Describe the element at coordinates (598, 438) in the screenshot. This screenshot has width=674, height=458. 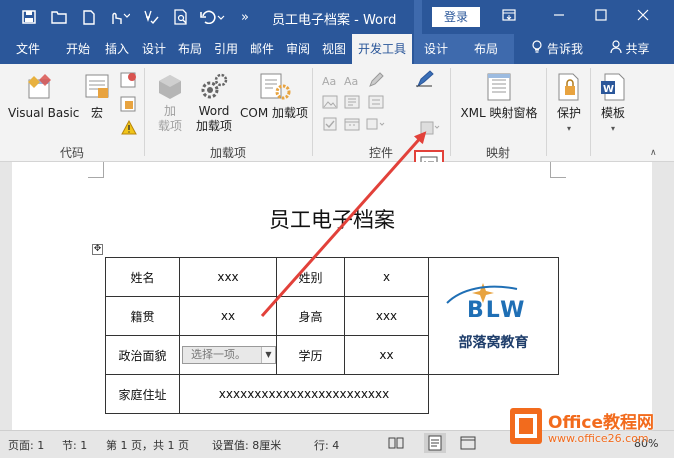
I see `watermark-url: www.office26.com` at that location.